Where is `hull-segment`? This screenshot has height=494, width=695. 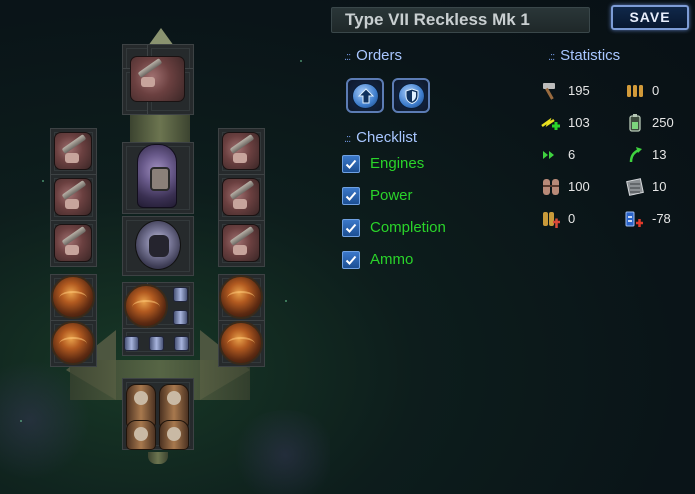
hull-segment is located at coordinates (160, 128).